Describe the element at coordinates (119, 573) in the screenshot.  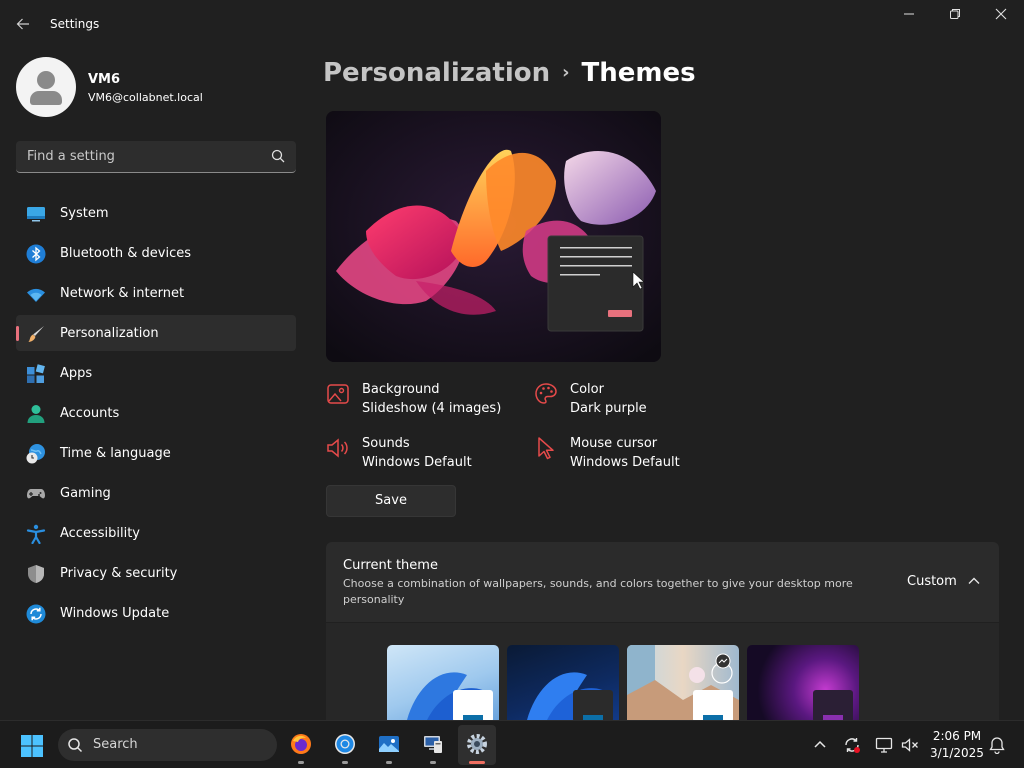
I see `sidebar-item-label: Privacy & security` at that location.